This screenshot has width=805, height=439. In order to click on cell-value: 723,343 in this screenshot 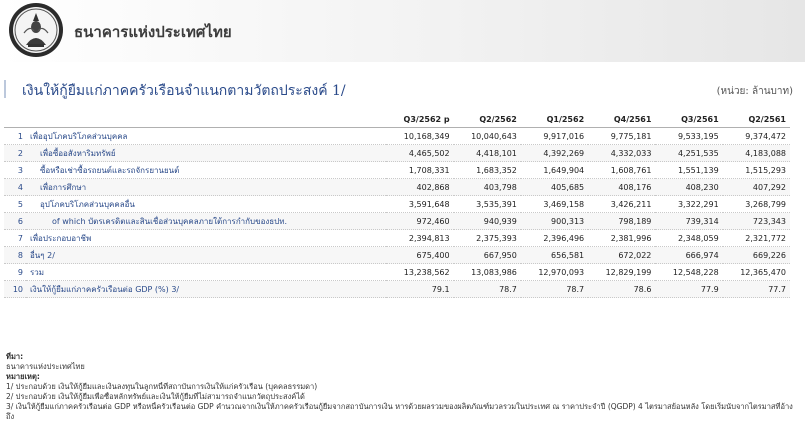, I will do `click(756, 221)`.